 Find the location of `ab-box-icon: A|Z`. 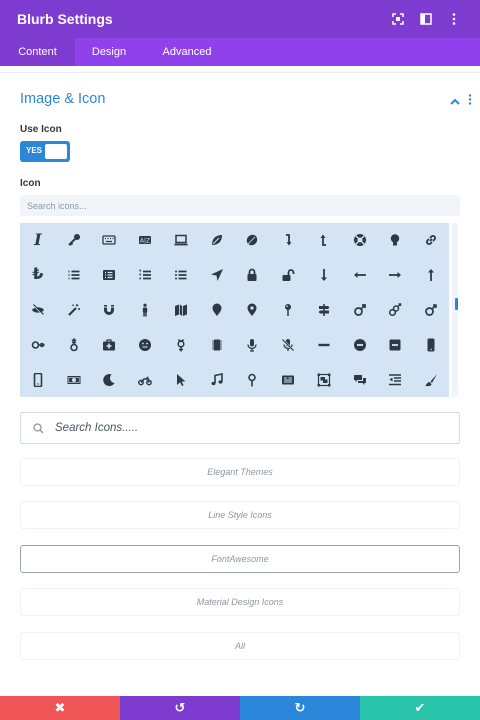

ab-box-icon: A|Z is located at coordinates (145, 240).